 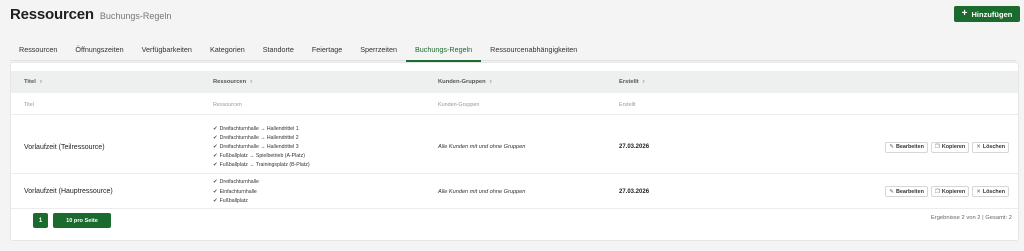 I want to click on column-header-resources-label: Ressourcen, so click(x=230, y=82).